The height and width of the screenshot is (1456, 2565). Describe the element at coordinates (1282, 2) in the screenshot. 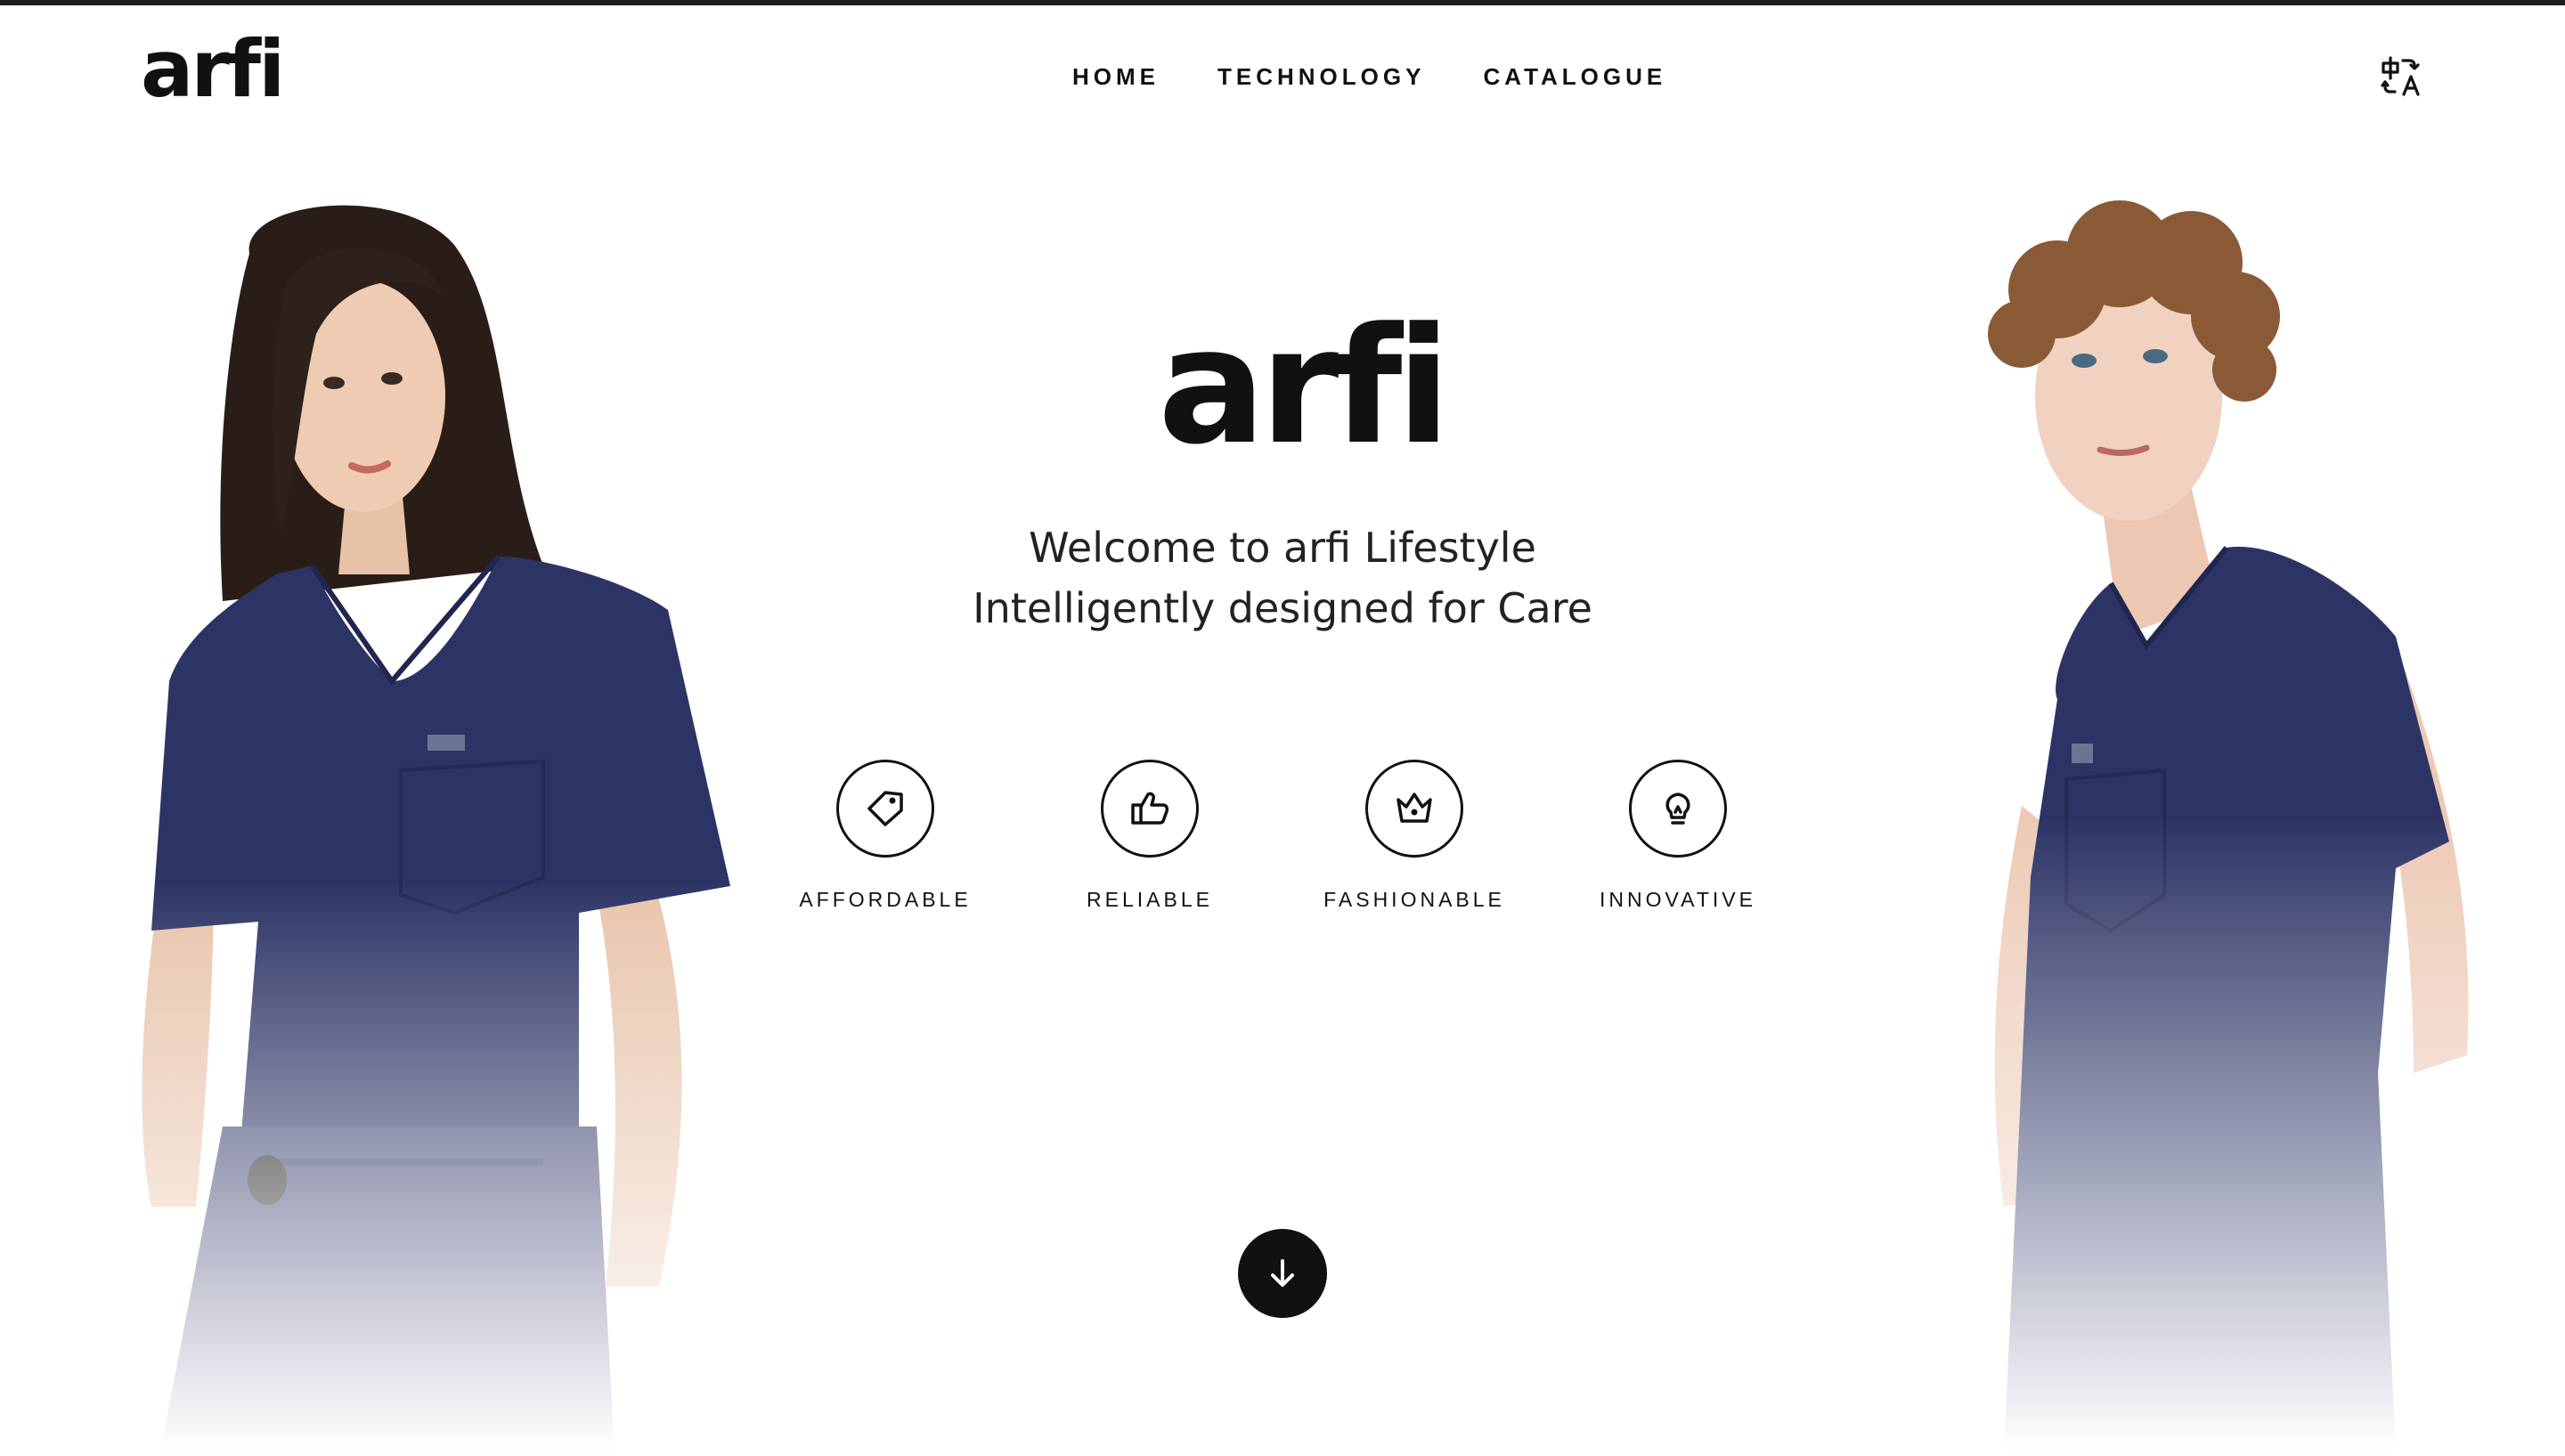

I see `top-border` at that location.